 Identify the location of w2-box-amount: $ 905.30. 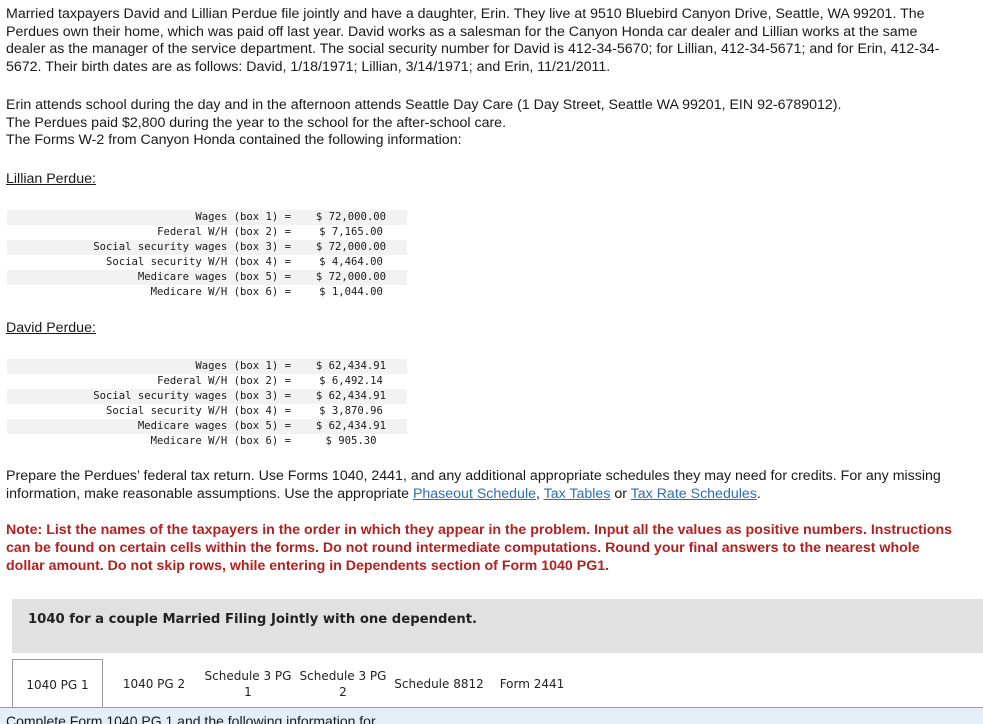
(351, 441).